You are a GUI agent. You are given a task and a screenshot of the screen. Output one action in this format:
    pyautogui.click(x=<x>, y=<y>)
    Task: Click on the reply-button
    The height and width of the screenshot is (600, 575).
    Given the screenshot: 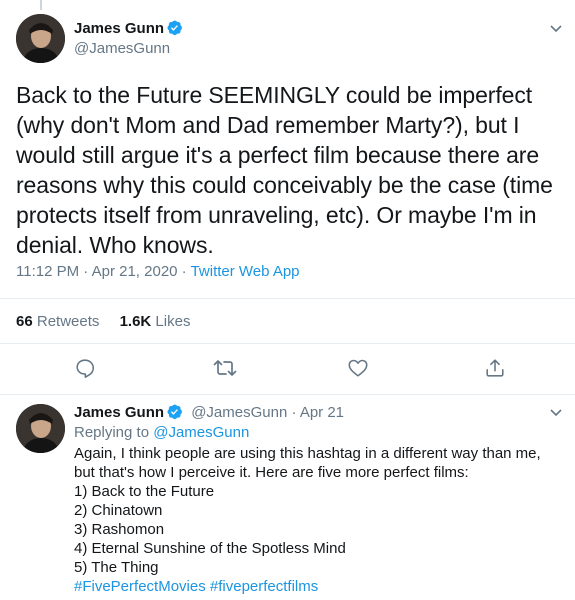 What is the action you would take?
    pyautogui.click(x=85, y=370)
    